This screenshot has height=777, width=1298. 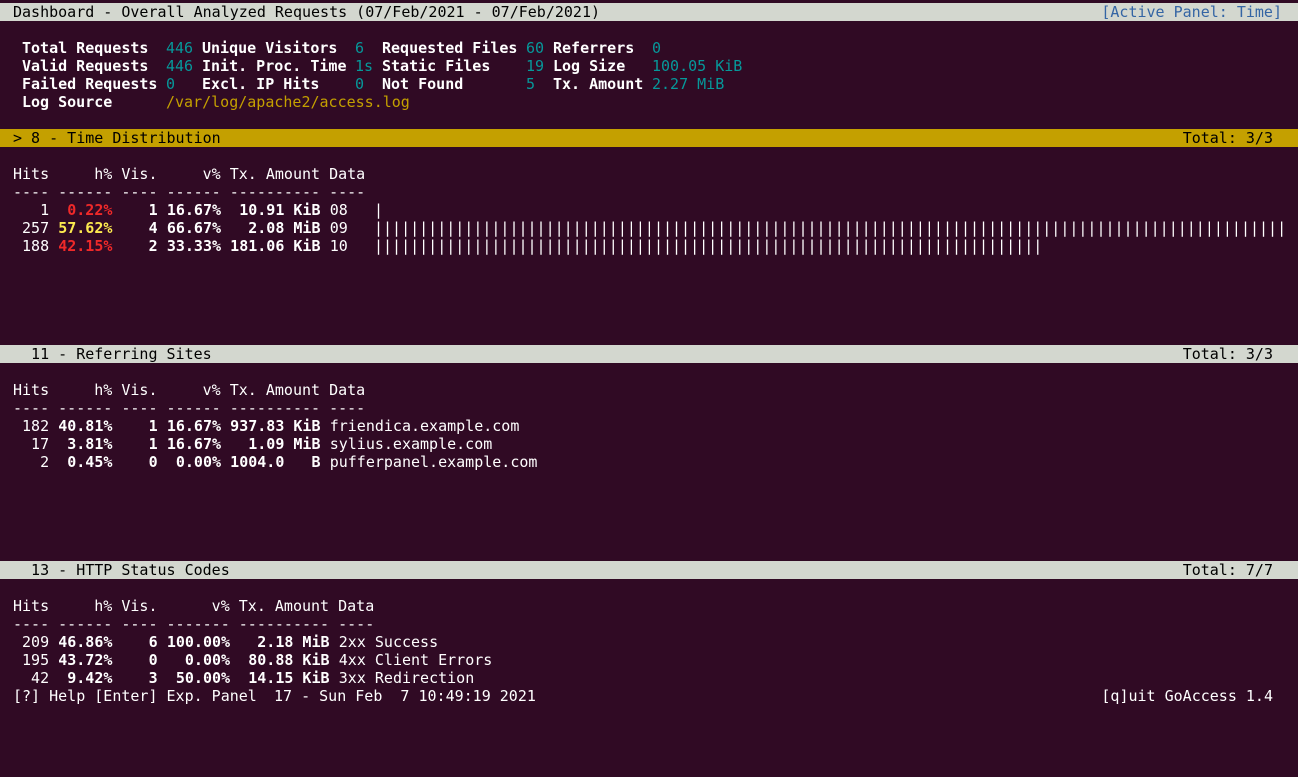 What do you see at coordinates (194, 678) in the screenshot?
I see `vpct-cell: 50.00%` at bounding box center [194, 678].